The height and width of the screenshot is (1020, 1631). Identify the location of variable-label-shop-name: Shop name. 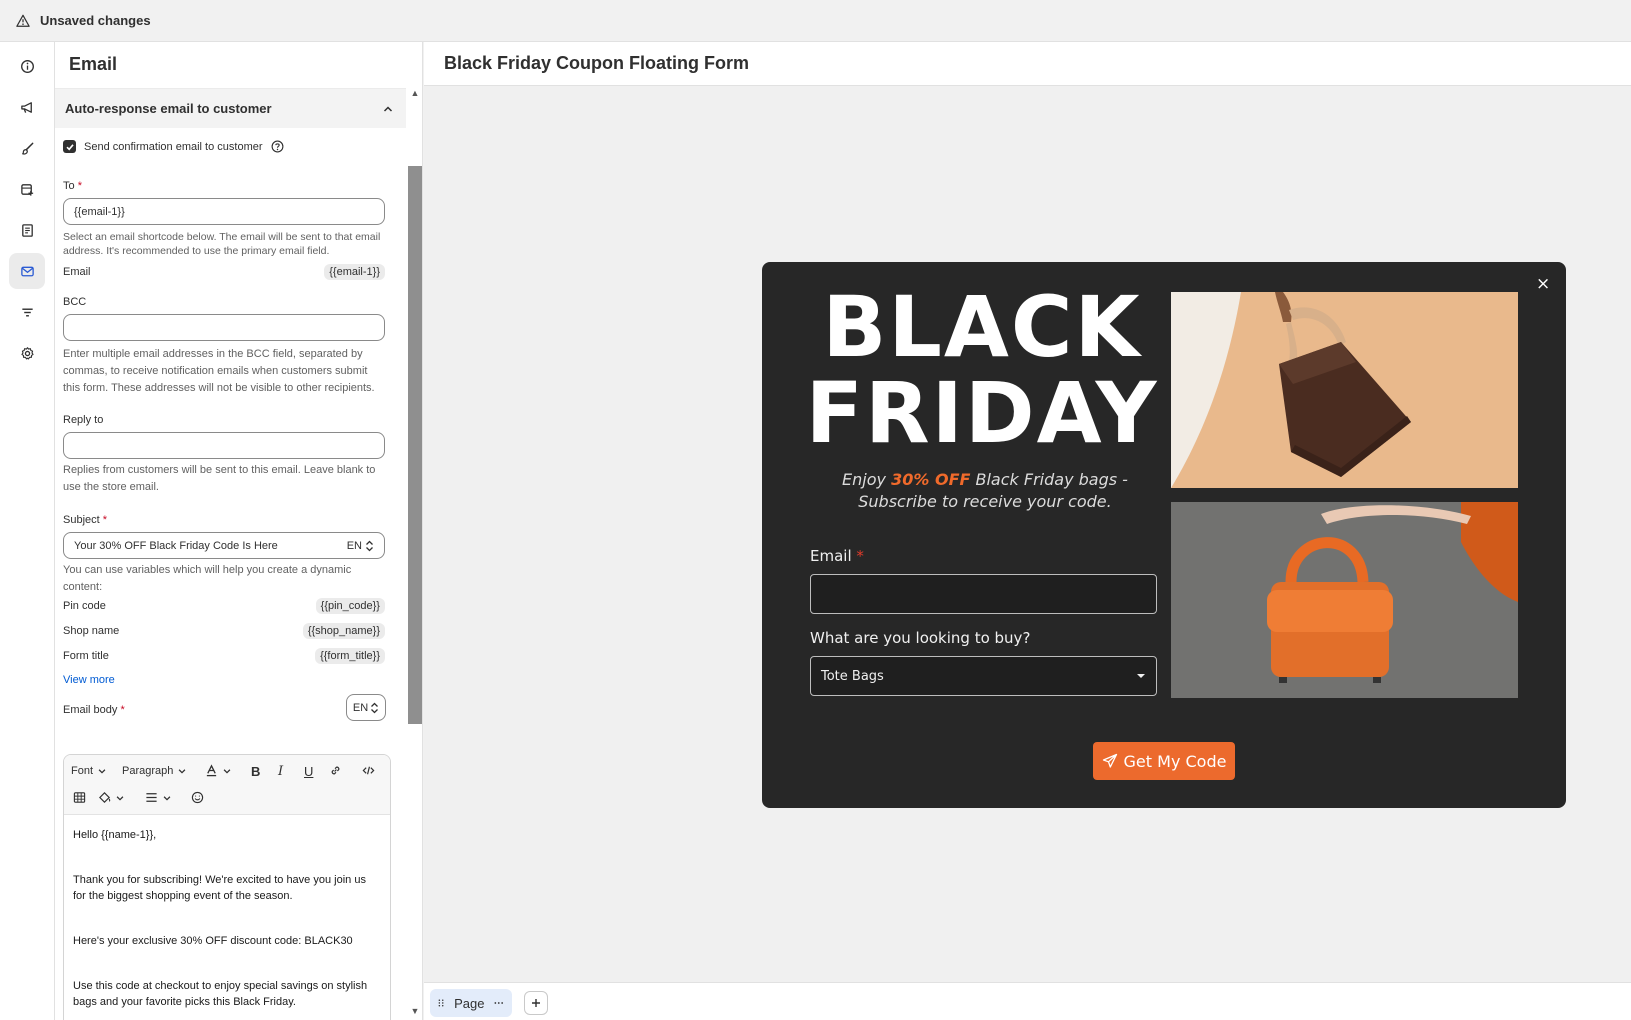
(91, 631).